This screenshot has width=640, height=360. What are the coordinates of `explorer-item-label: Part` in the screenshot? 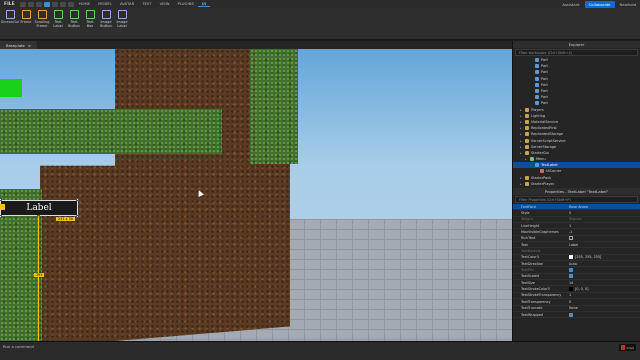 It's located at (544, 103).